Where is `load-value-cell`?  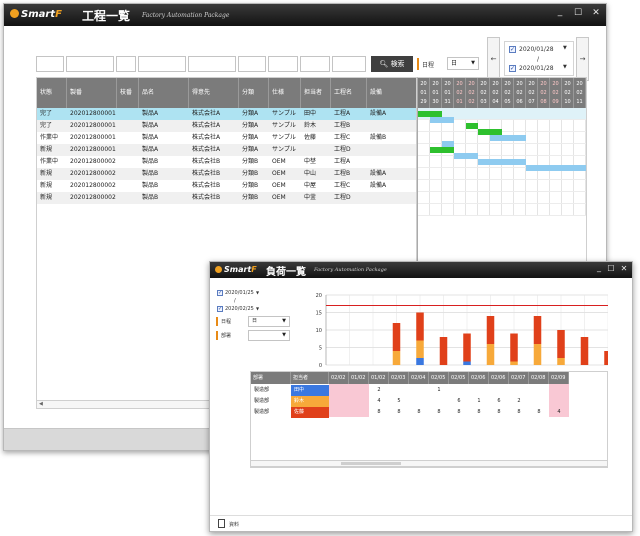
load-value-cell is located at coordinates (539, 401).